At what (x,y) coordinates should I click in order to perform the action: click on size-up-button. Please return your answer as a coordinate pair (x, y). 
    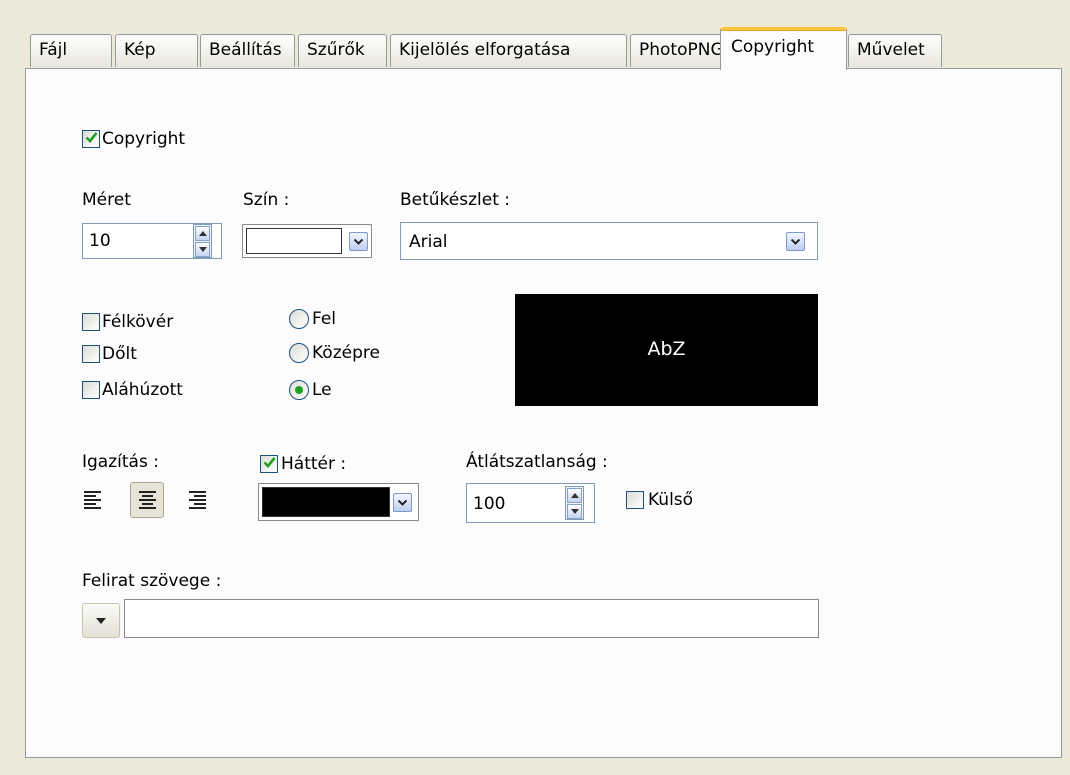
    Looking at the image, I should click on (202, 233).